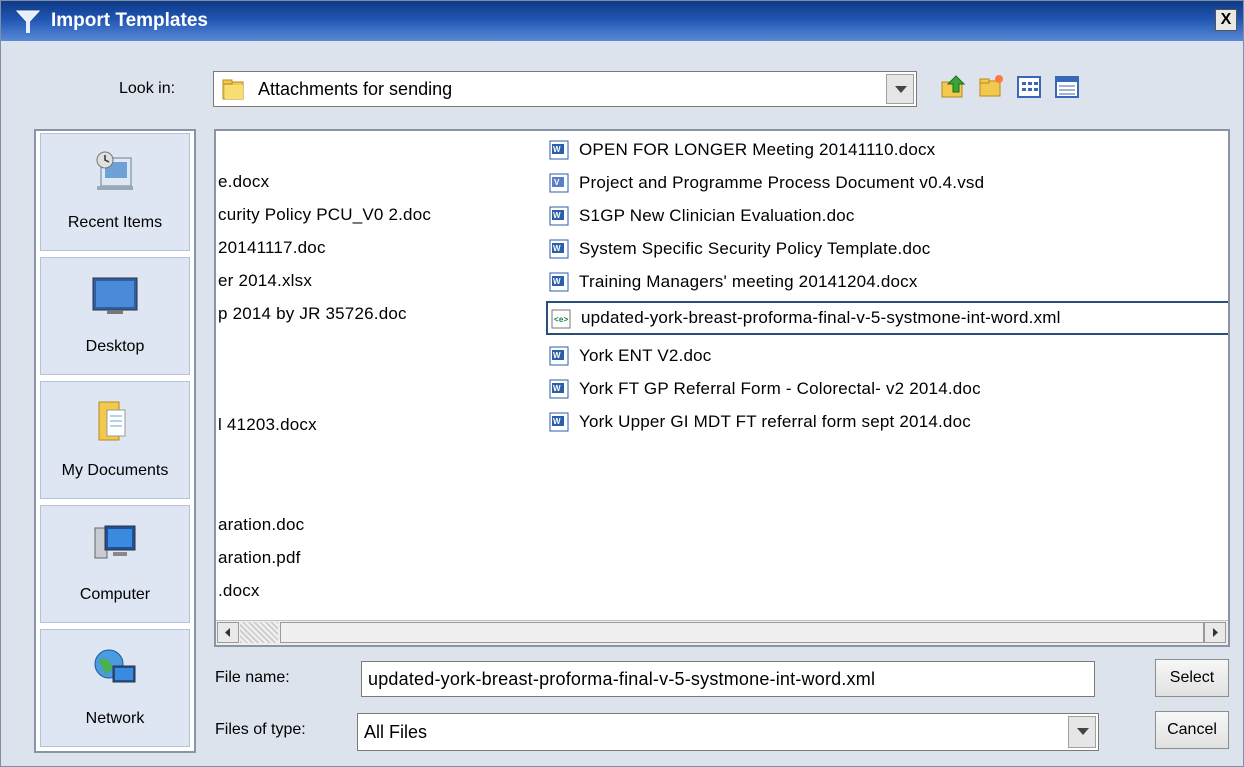  I want to click on file-item: aration.doc, so click(261, 525).